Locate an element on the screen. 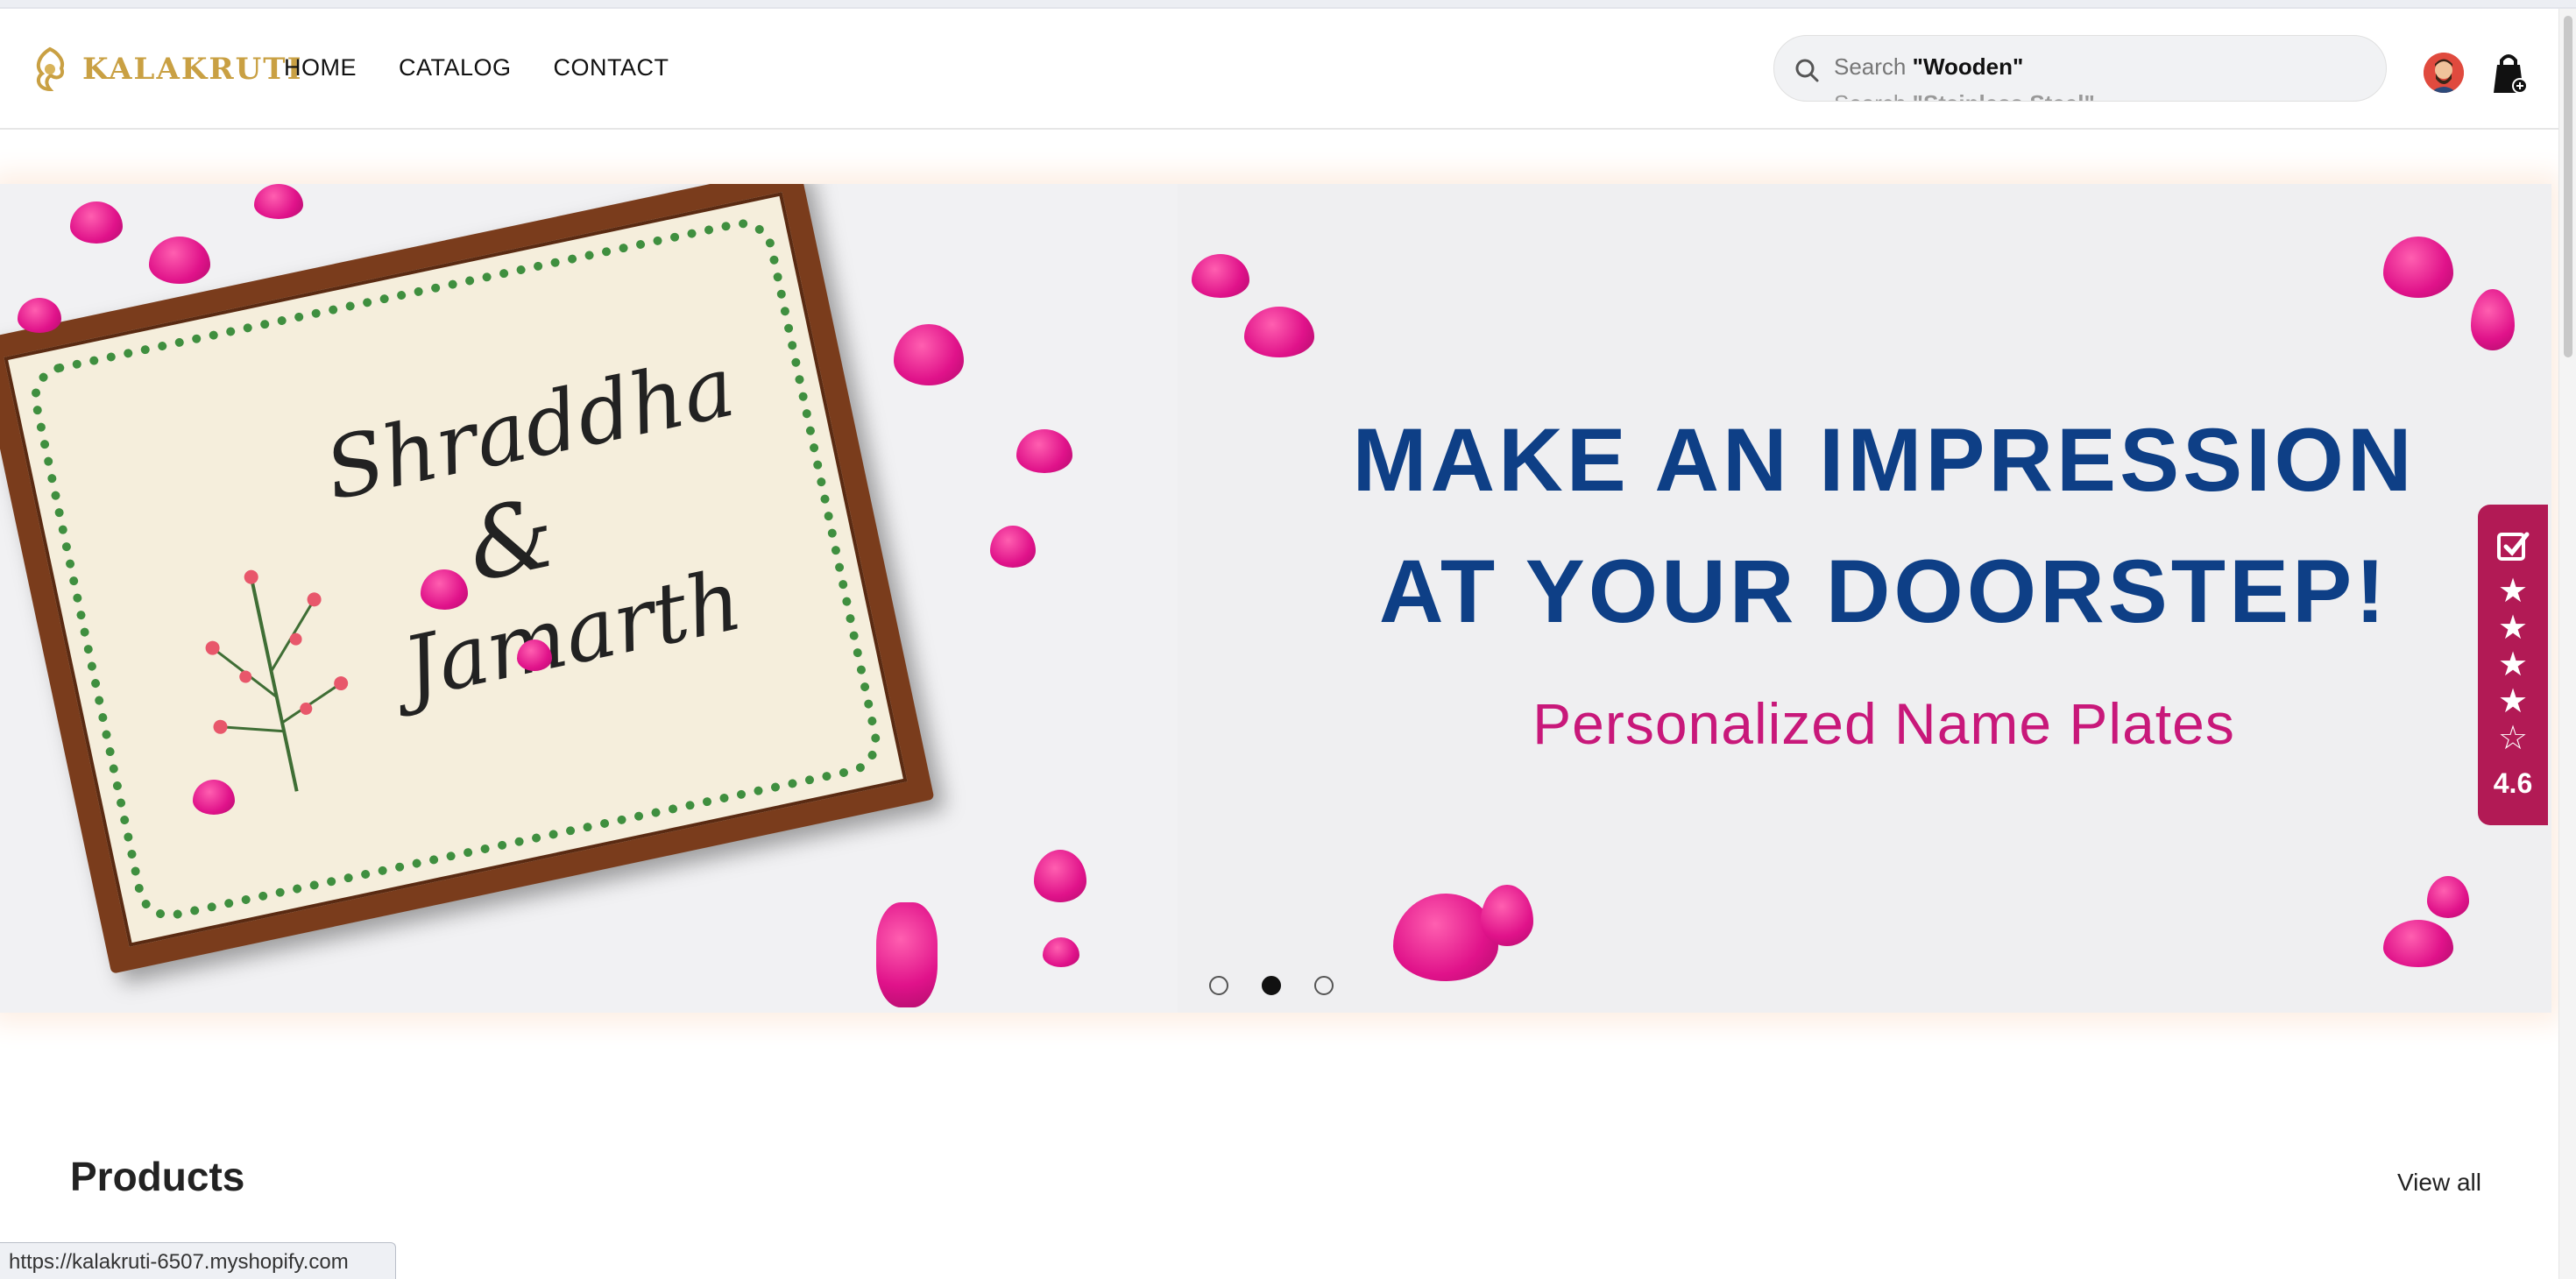  account-avatar-icon is located at coordinates (2444, 73).